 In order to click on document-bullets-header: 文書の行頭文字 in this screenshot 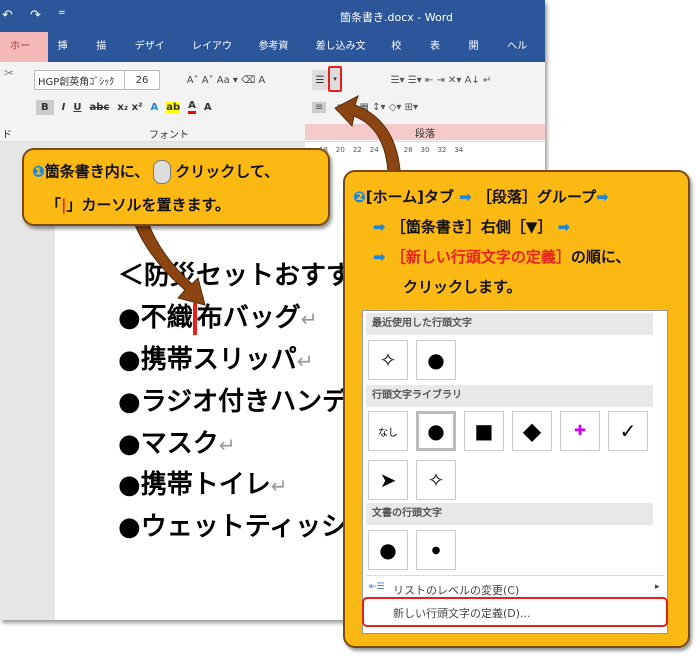, I will do `click(509, 514)`.